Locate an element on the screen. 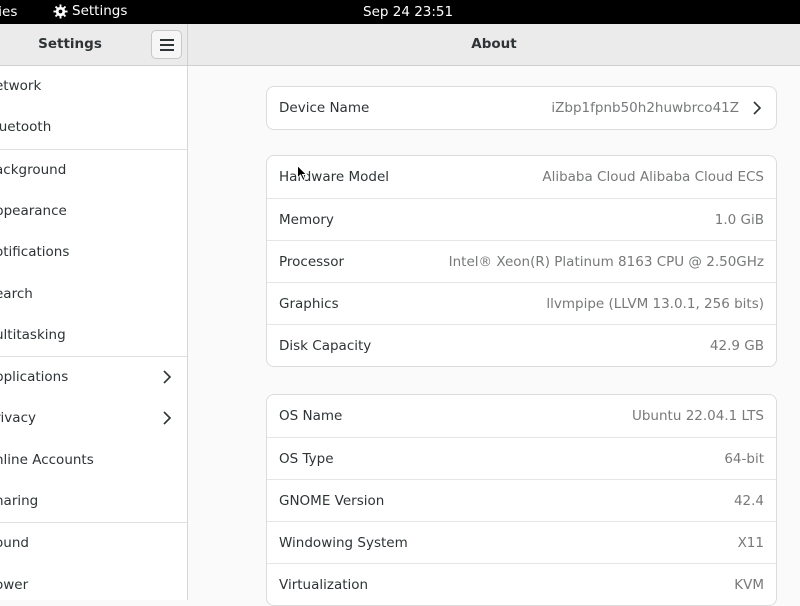 The width and height of the screenshot is (800, 606). device-name-card: Device Name iZbp1fpnb50h2huwbrco41Z is located at coordinates (521, 108).